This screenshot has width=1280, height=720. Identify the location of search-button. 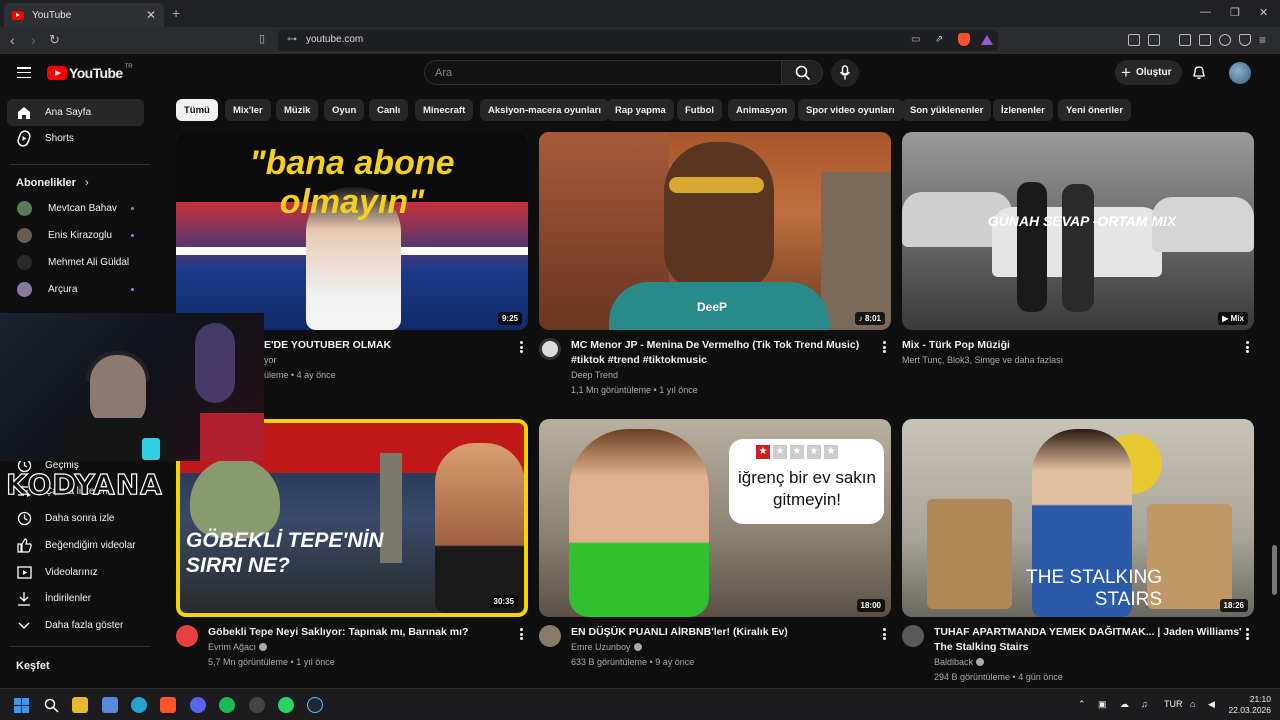
(802, 72).